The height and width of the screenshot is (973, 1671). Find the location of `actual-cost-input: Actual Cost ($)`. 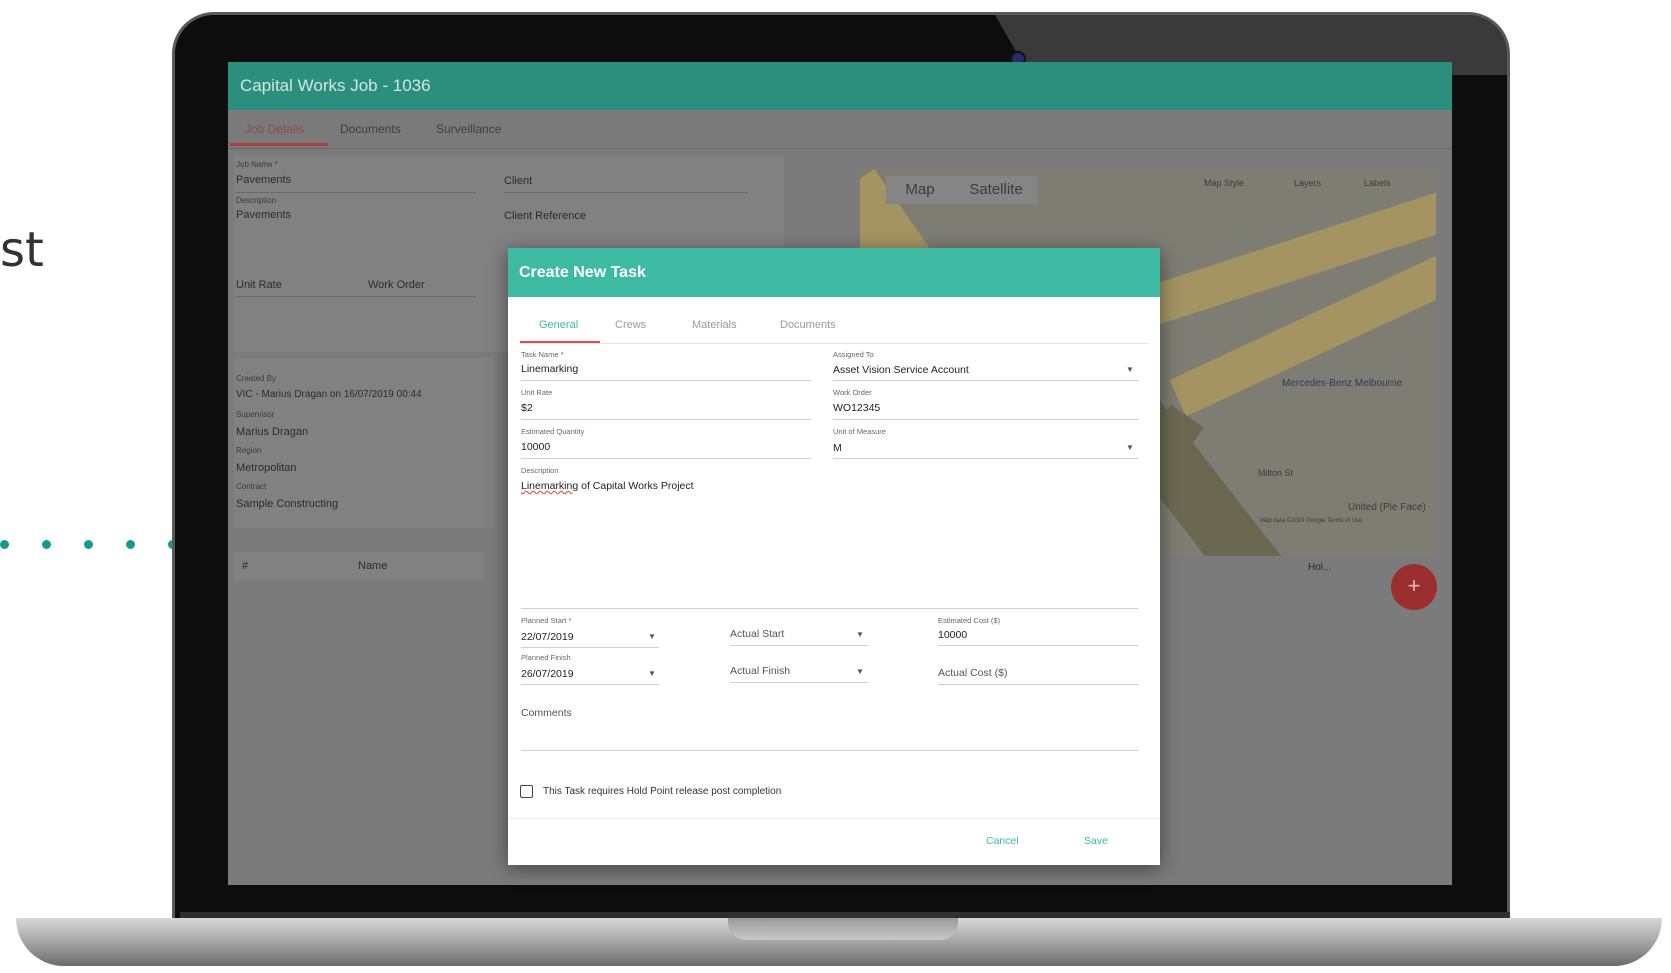

actual-cost-input: Actual Cost ($) is located at coordinates (972, 673).